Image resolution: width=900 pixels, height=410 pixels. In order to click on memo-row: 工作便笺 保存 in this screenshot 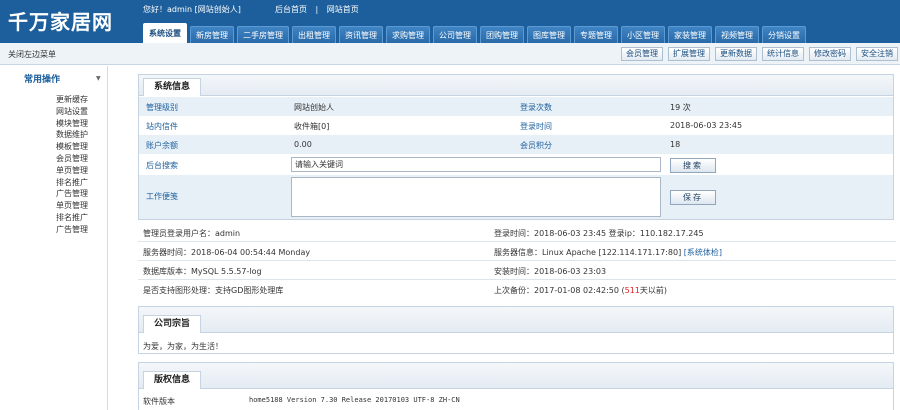, I will do `click(516, 197)`.